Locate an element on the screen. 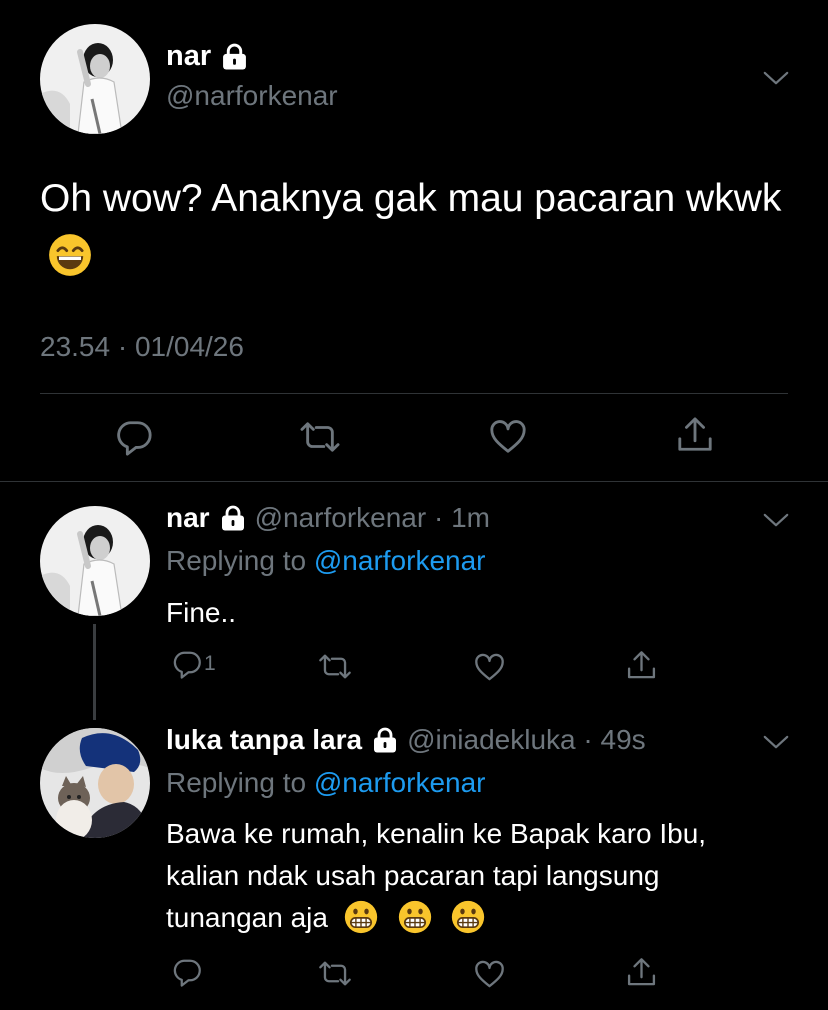 The height and width of the screenshot is (1010, 828). tweet-text: Fine.. is located at coordinates (201, 612).